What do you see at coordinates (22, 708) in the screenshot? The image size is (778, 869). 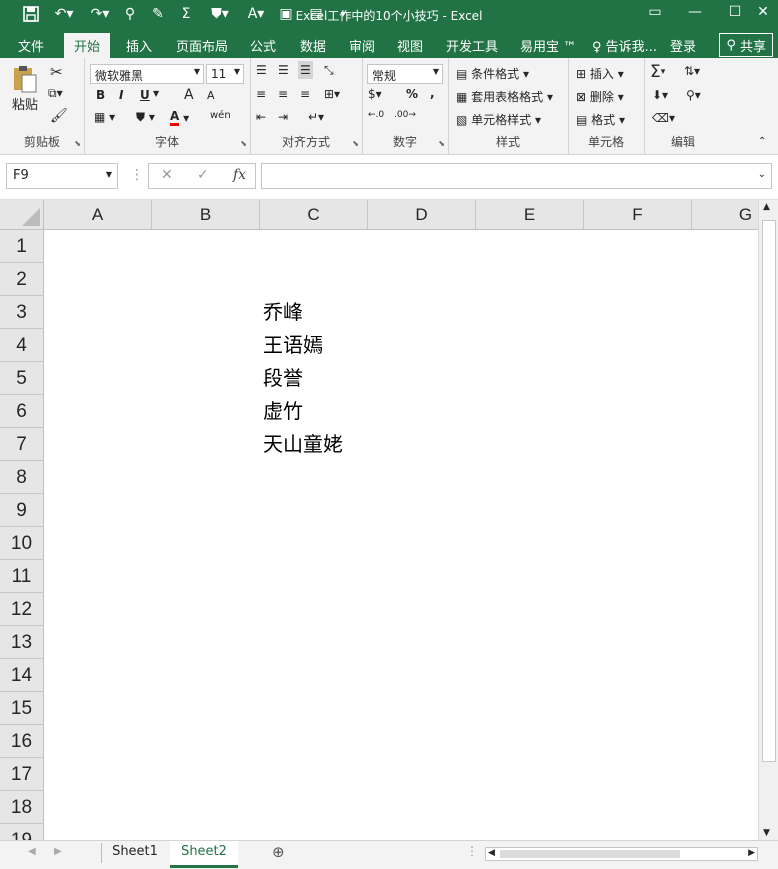 I see `row-header: 15` at bounding box center [22, 708].